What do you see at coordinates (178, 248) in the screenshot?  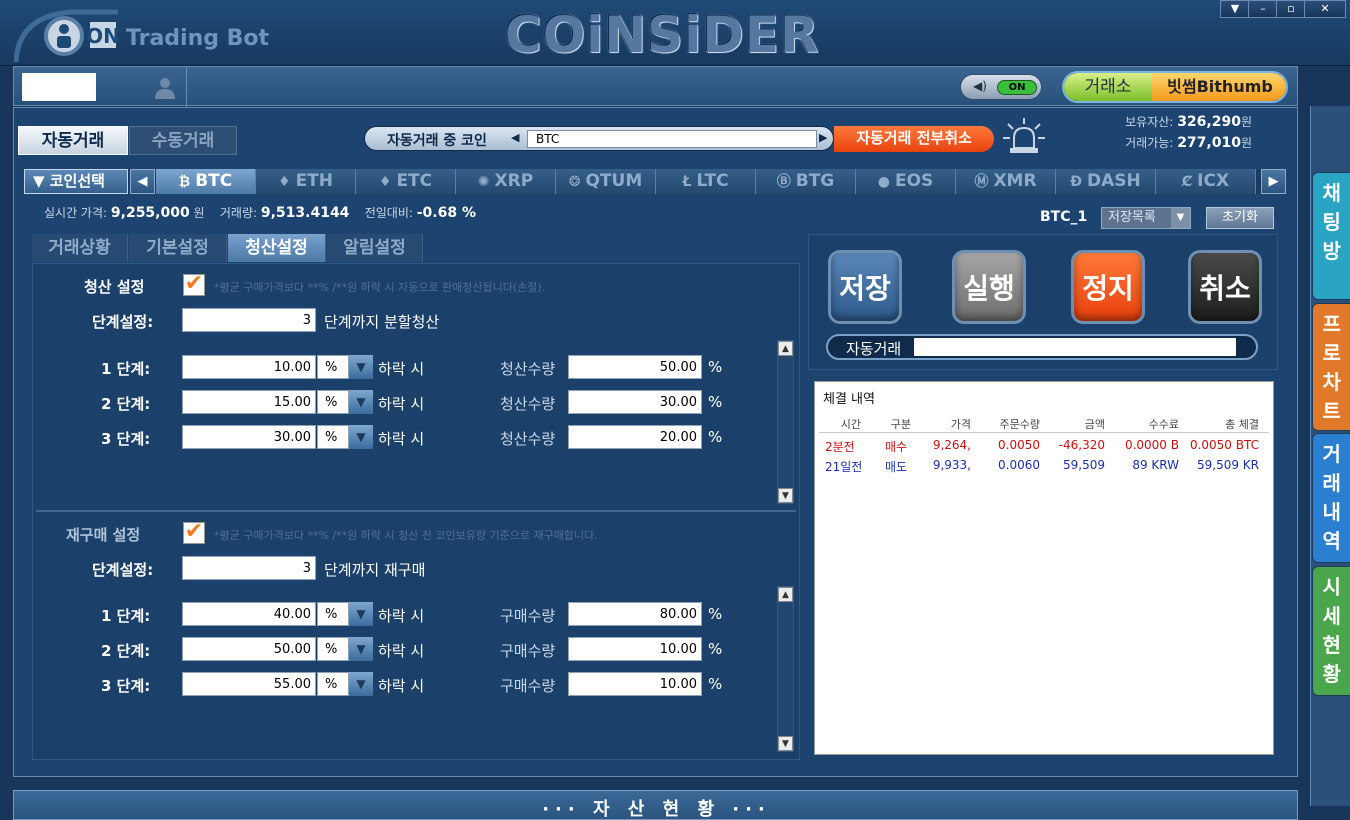 I see `tab-basic-settings: 기본설정` at bounding box center [178, 248].